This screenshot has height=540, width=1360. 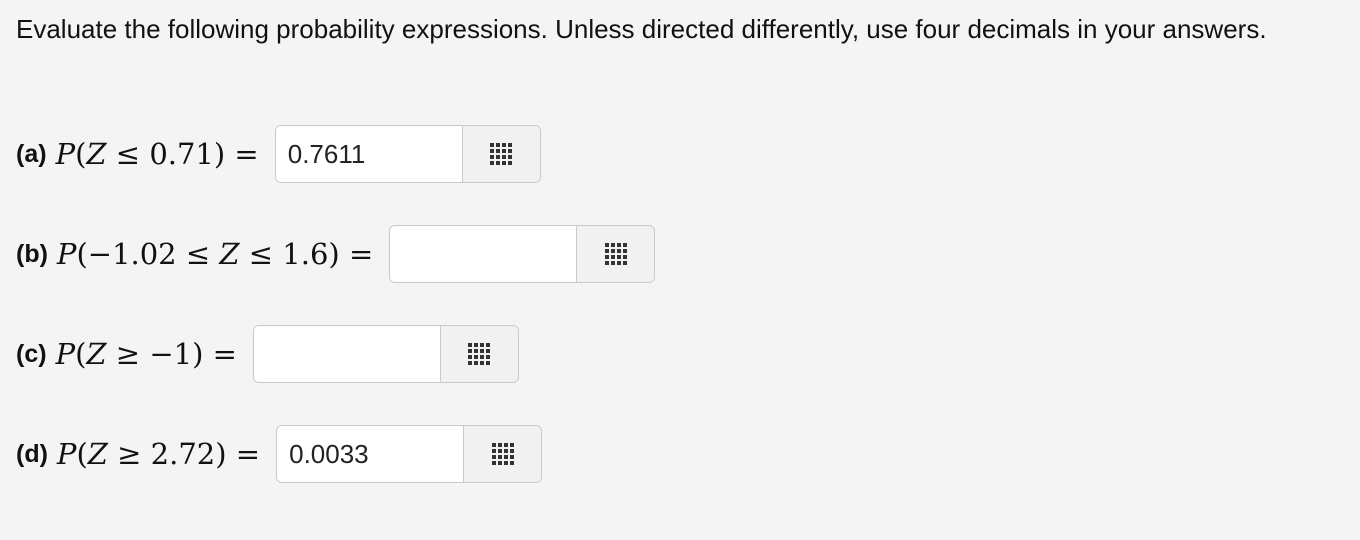 I want to click on question-c: (c) P(Z ≥ −1) =, so click(x=267, y=354).